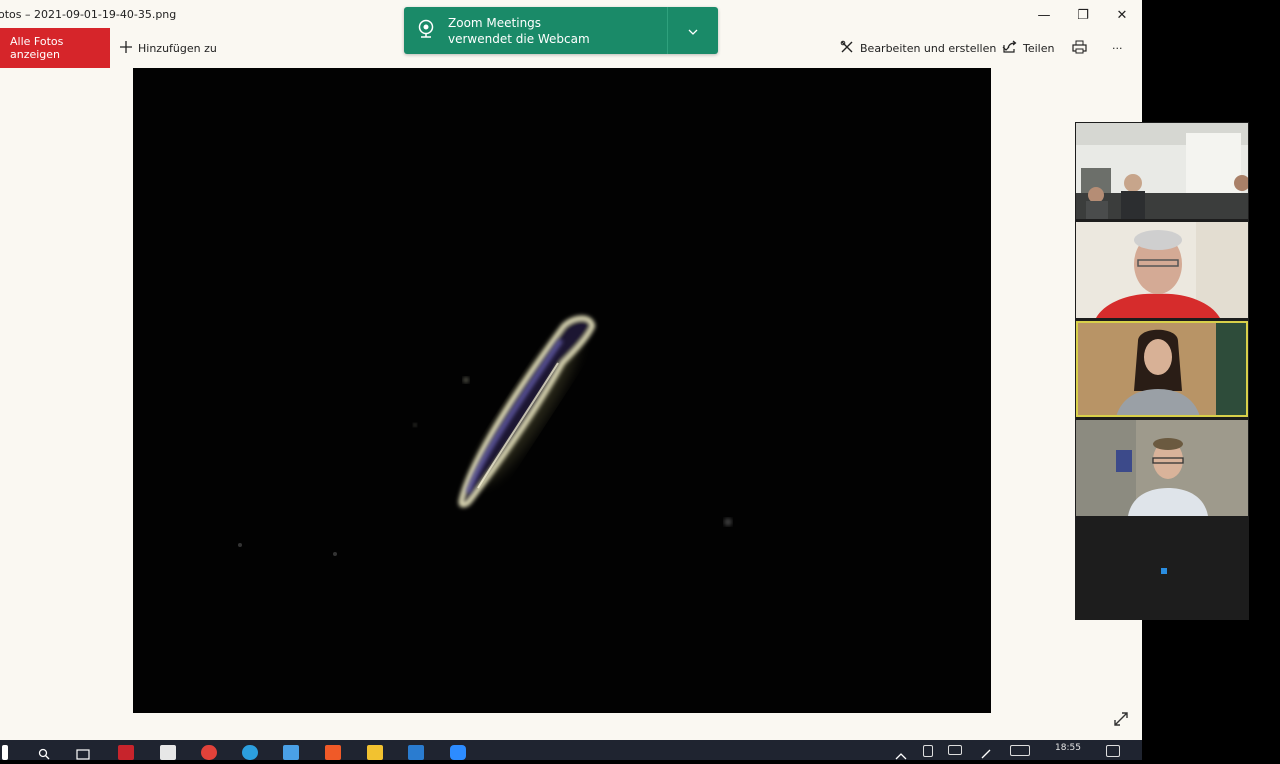 This screenshot has width=1280, height=764. I want to click on all-photos-label: Alle Fotos anzeigen, so click(37, 48).